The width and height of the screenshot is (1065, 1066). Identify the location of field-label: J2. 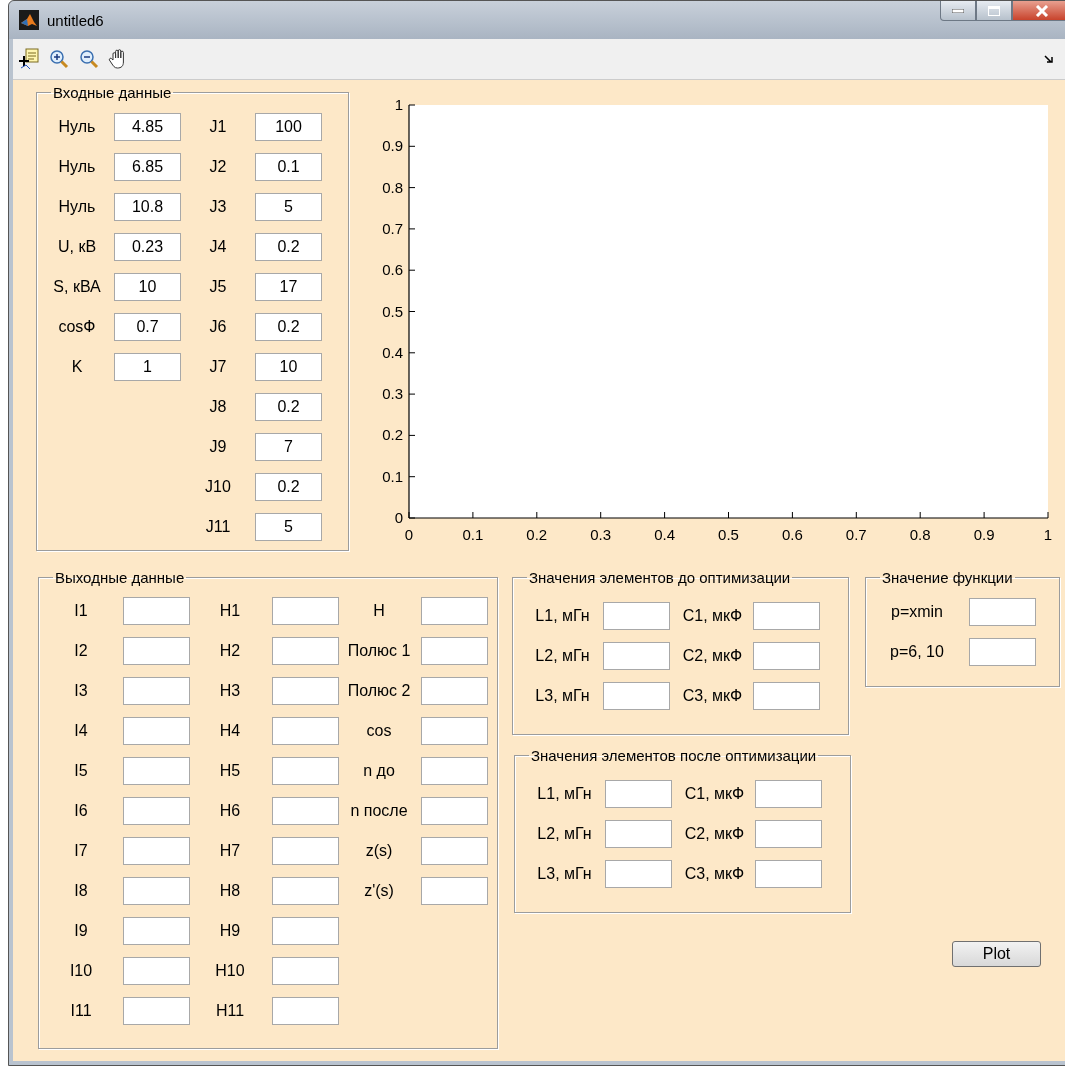
(218, 167).